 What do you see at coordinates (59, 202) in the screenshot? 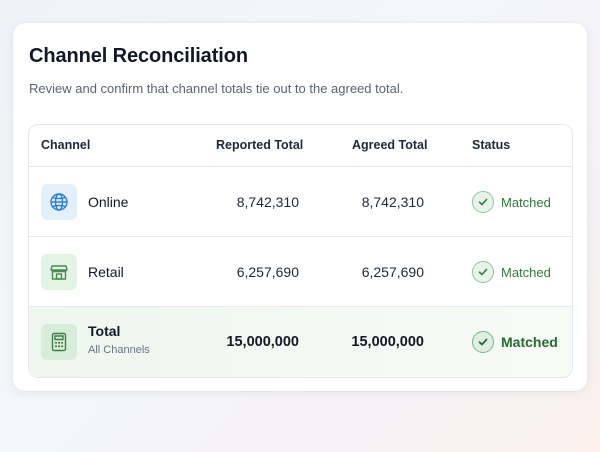
I see `globe-icon` at bounding box center [59, 202].